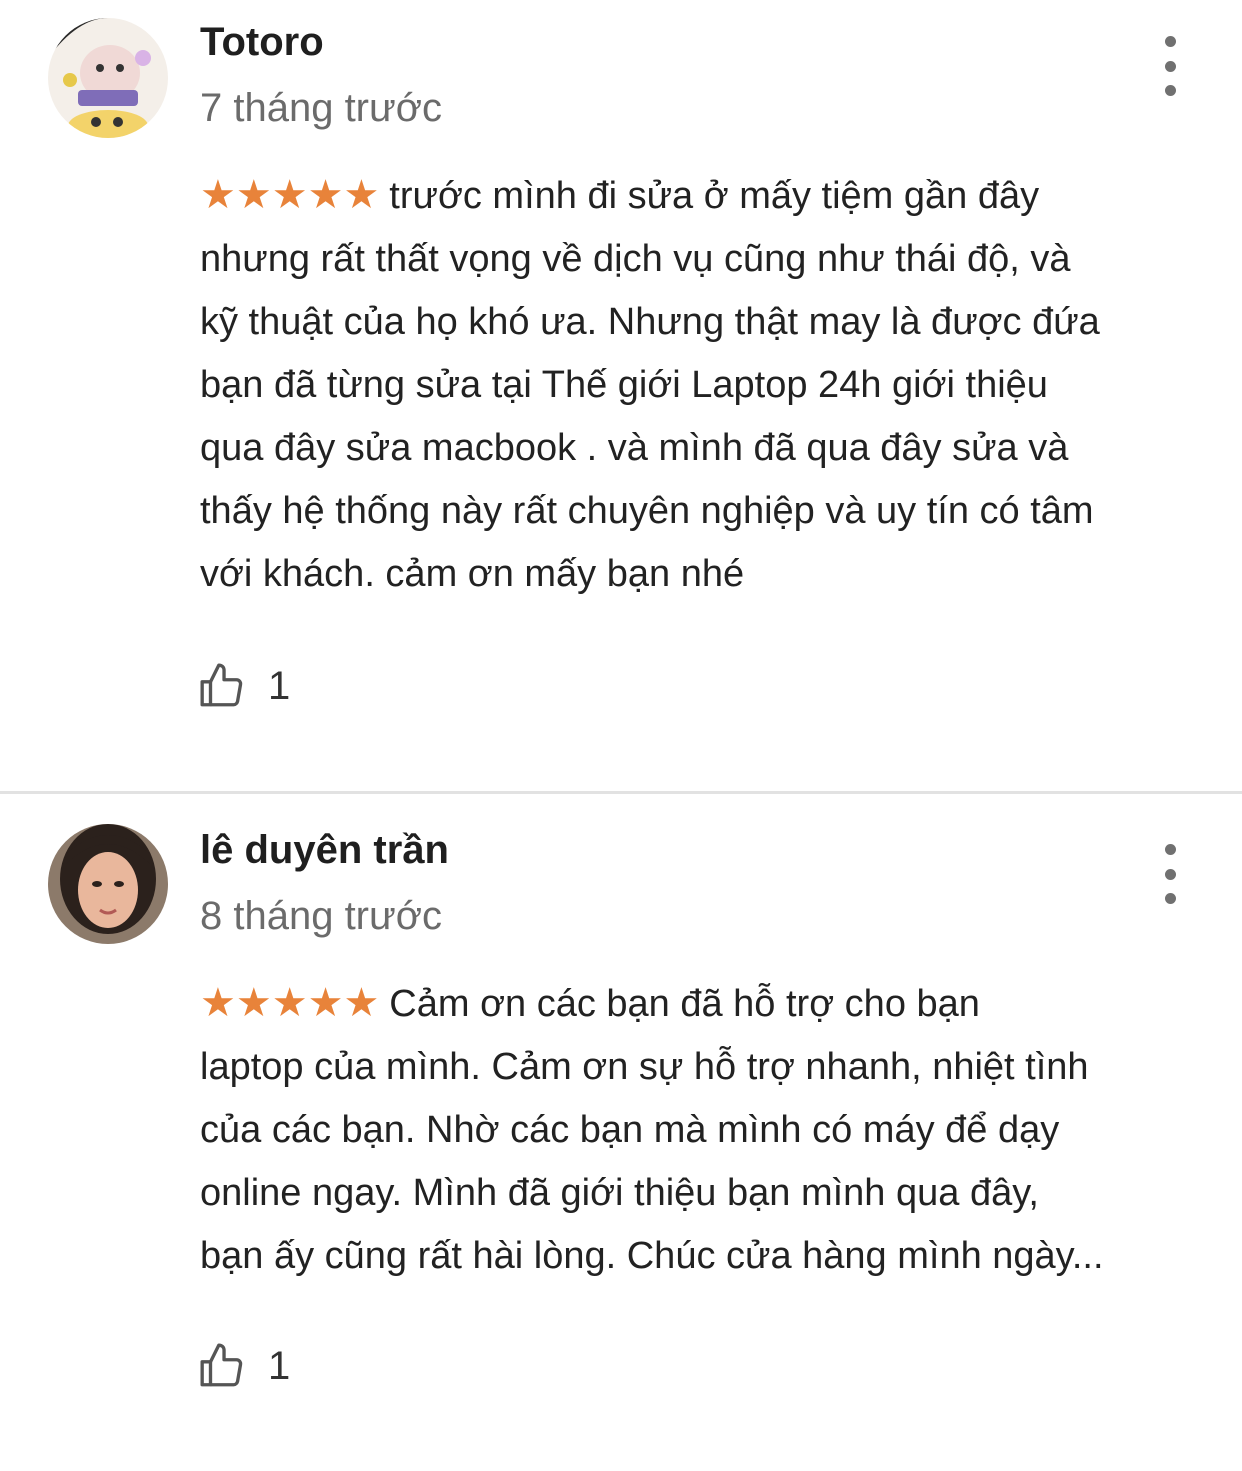 The image size is (1242, 1471). What do you see at coordinates (590, 1003) in the screenshot?
I see `review-text-line: ★★★★★ Cảm ơn các bạn đã hỗ trợ cho bạn` at bounding box center [590, 1003].